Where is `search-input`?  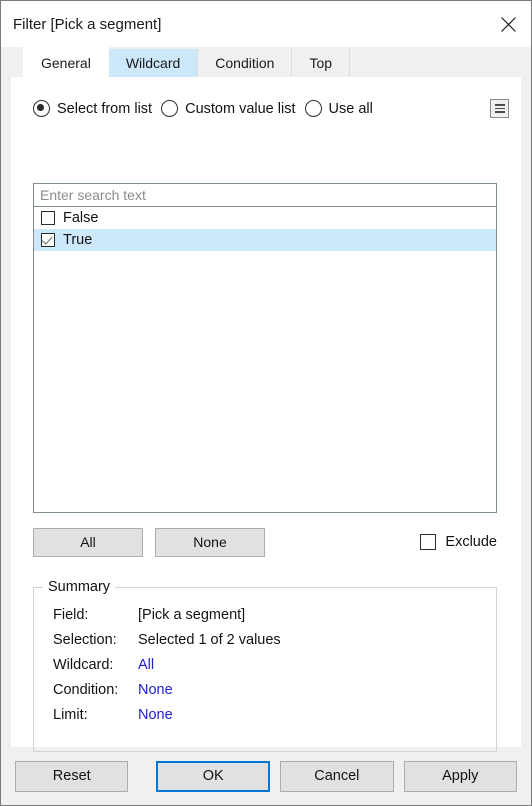
search-input is located at coordinates (268, 195).